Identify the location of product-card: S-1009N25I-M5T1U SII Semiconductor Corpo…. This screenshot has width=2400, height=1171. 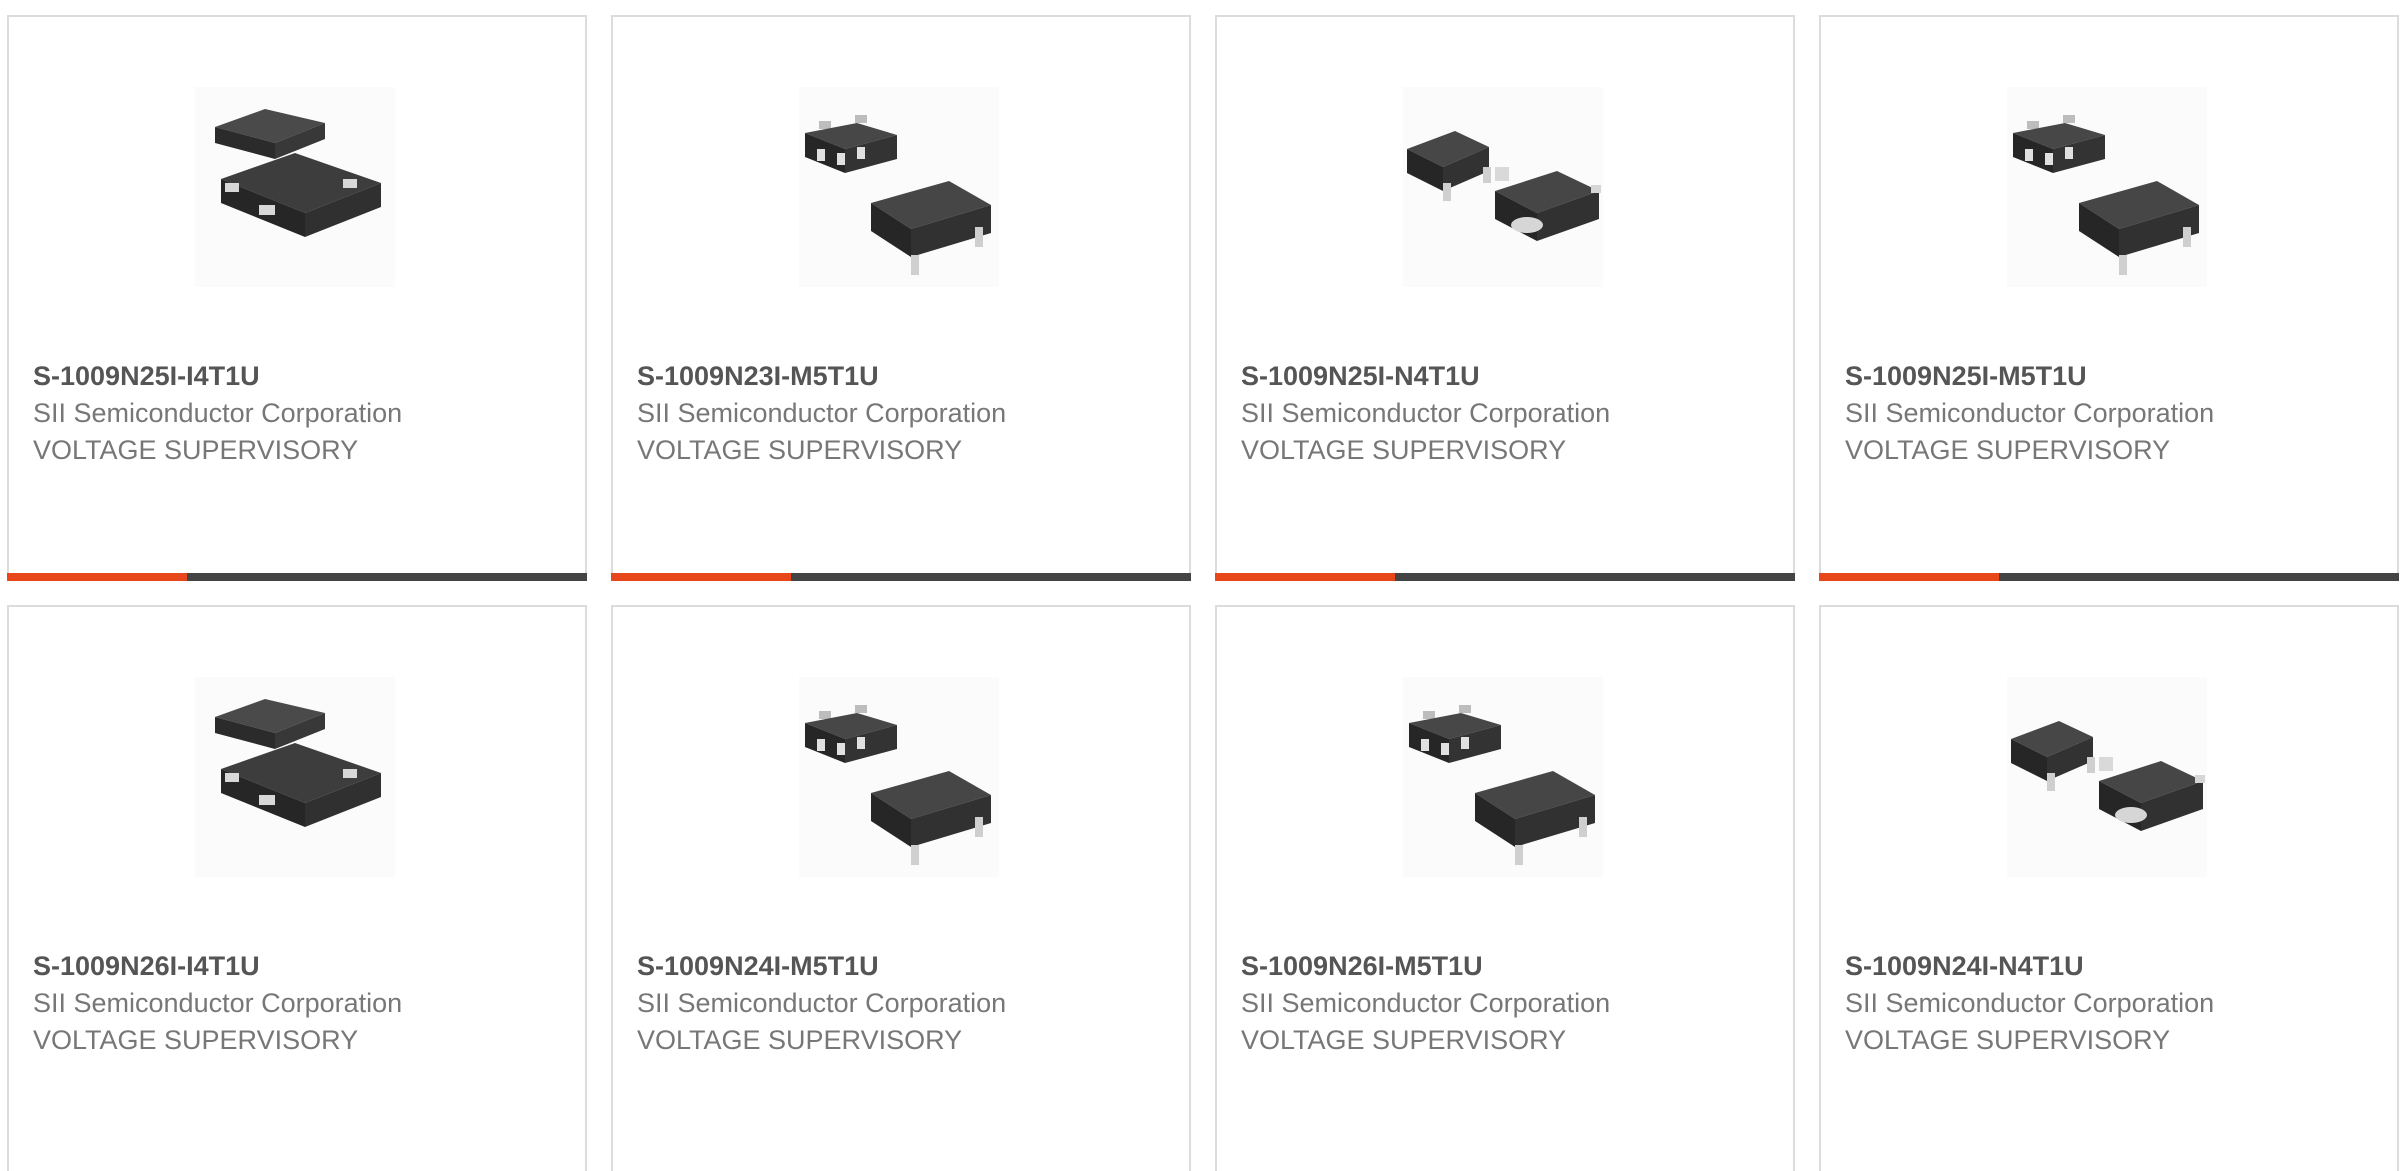
(2109, 298).